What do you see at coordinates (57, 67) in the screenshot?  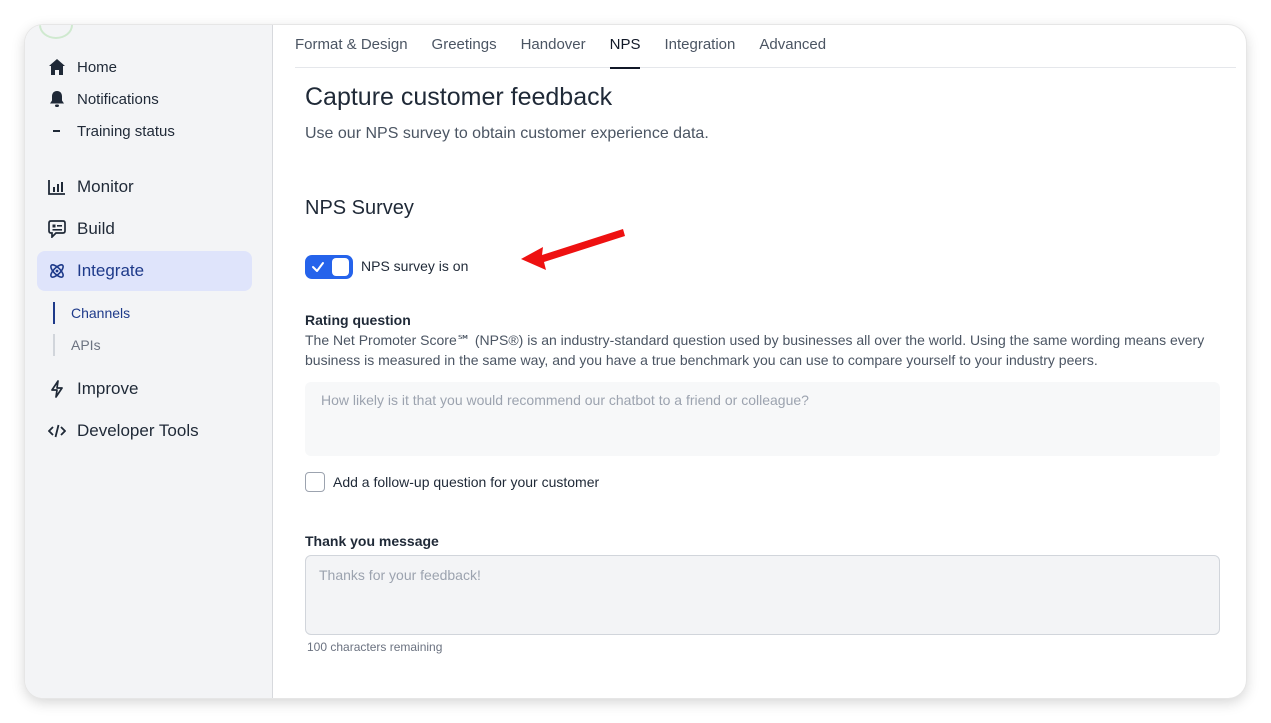 I see `home-icon` at bounding box center [57, 67].